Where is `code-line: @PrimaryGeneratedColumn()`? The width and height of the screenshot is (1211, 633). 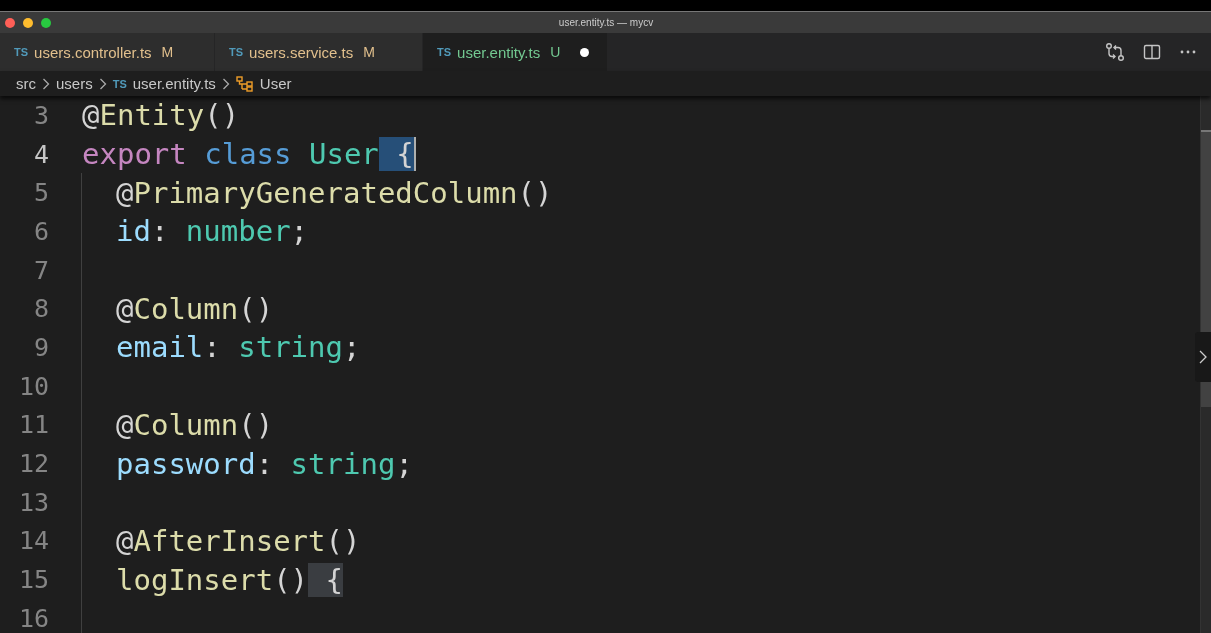
code-line: @PrimaryGeneratedColumn() is located at coordinates (317, 193).